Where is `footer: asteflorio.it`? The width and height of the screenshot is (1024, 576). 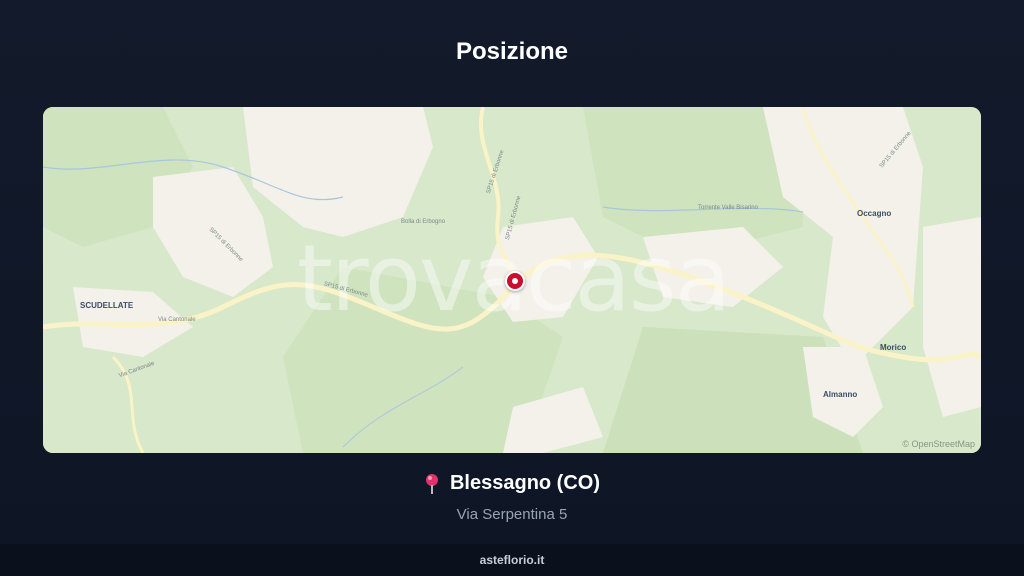 footer: asteflorio.it is located at coordinates (512, 560).